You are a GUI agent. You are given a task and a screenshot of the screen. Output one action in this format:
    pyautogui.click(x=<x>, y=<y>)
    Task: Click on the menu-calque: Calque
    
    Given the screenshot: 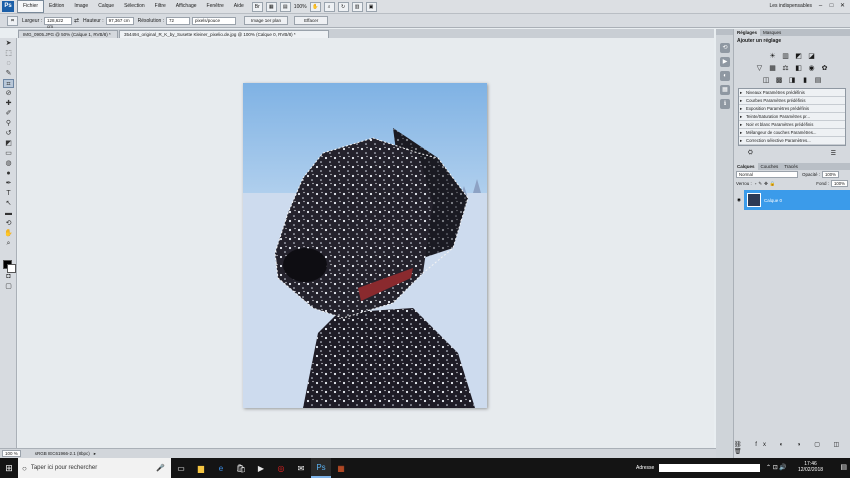 What is the action you would take?
    pyautogui.click(x=106, y=6)
    